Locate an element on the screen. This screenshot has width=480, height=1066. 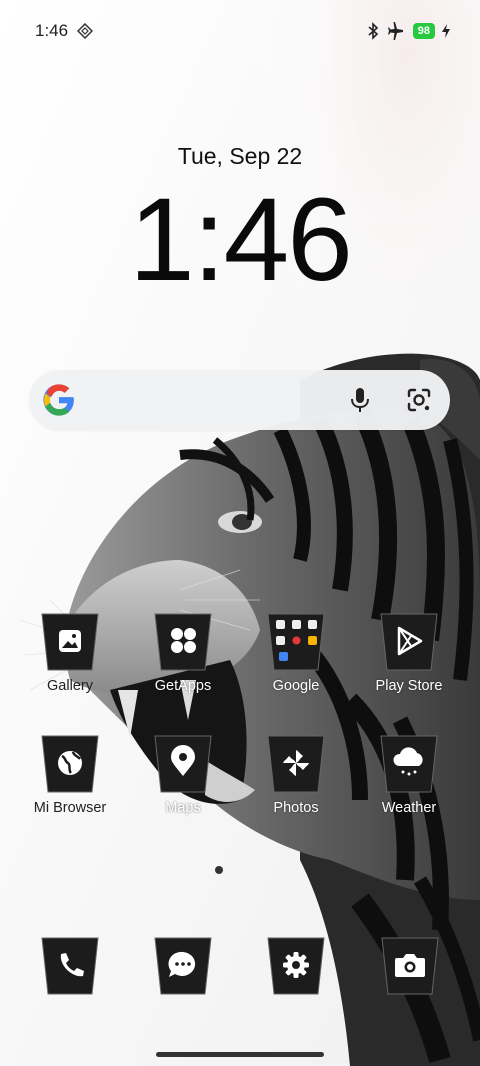
app-label: GetApps is located at coordinates (183, 686).